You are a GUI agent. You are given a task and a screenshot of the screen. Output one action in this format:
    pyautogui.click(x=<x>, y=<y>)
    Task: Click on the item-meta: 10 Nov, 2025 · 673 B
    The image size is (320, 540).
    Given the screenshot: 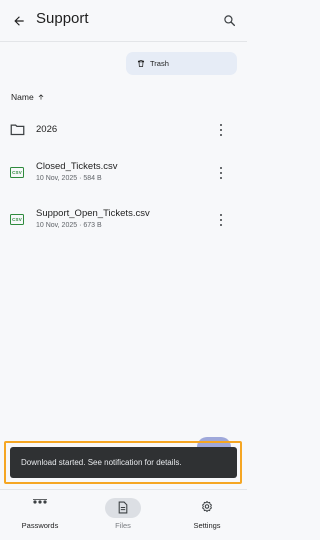 What is the action you would take?
    pyautogui.click(x=69, y=225)
    